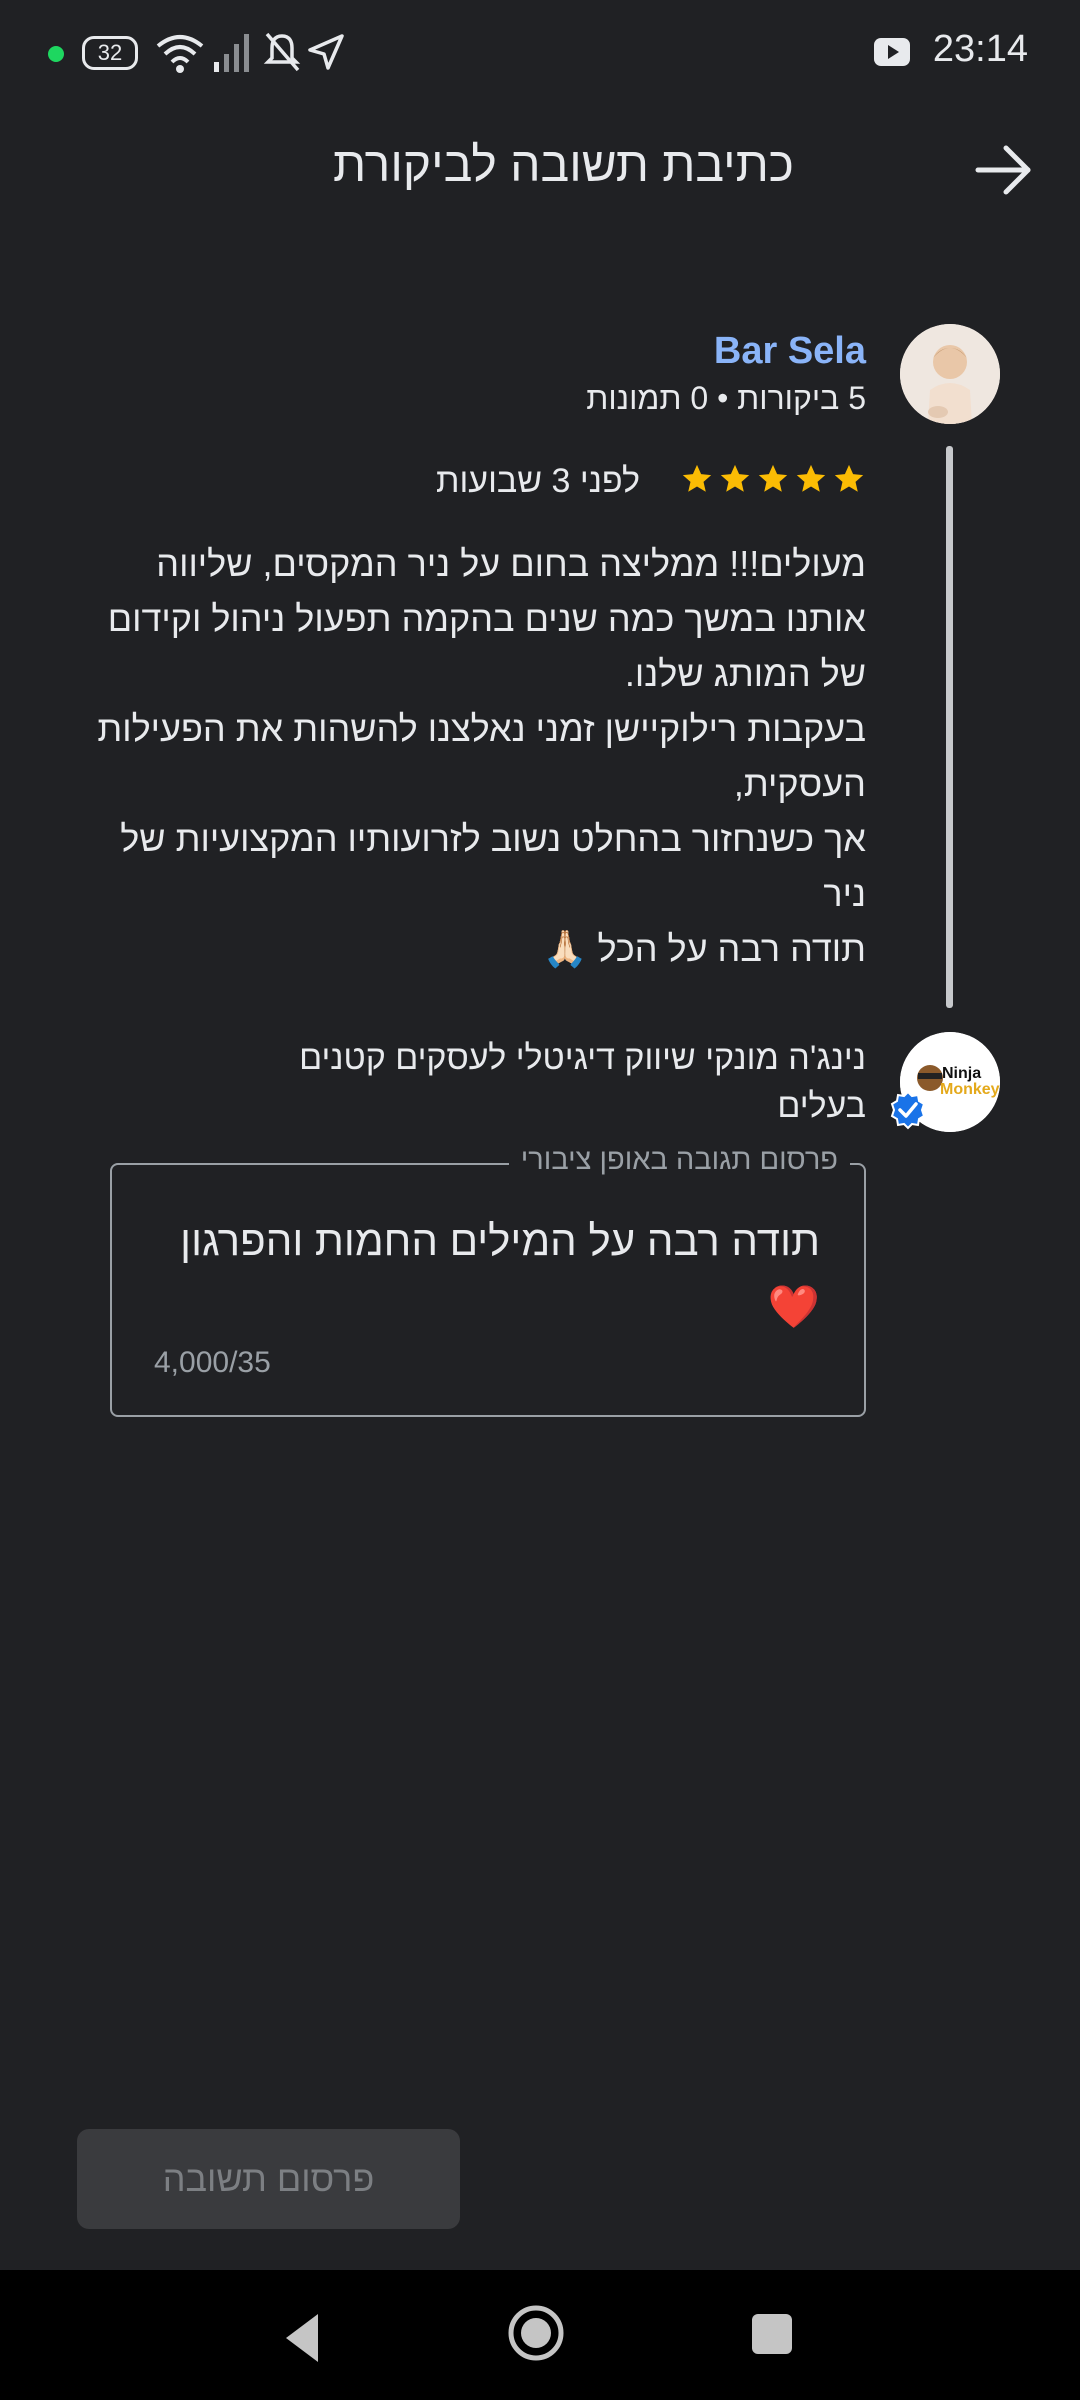  What do you see at coordinates (500, 1274) in the screenshot?
I see `reply-text: תודה רבה על המילים החמות והפרגון ❤️` at bounding box center [500, 1274].